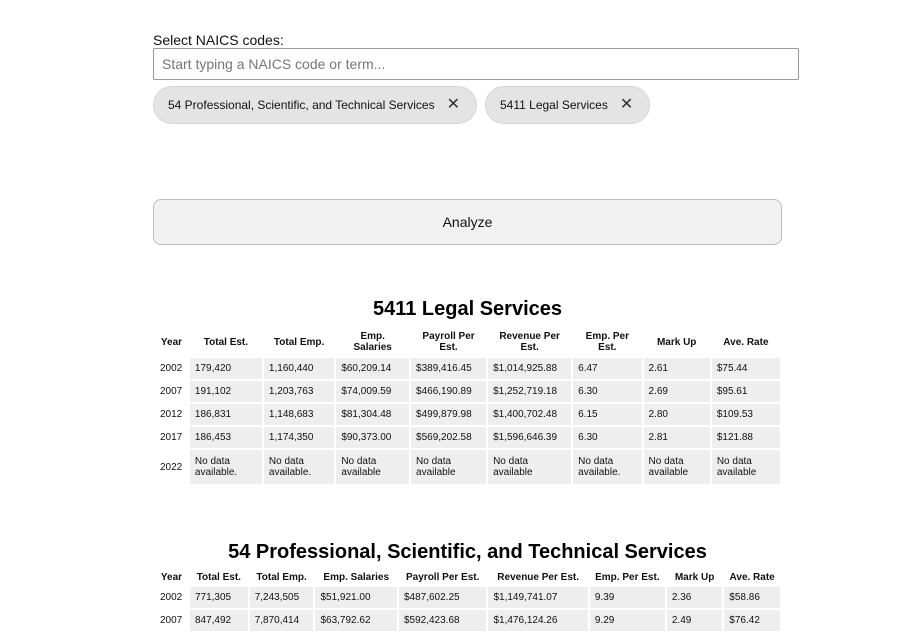 Image resolution: width=900 pixels, height=640 pixels. I want to click on chip-label: 5411 Legal Services, so click(554, 105).